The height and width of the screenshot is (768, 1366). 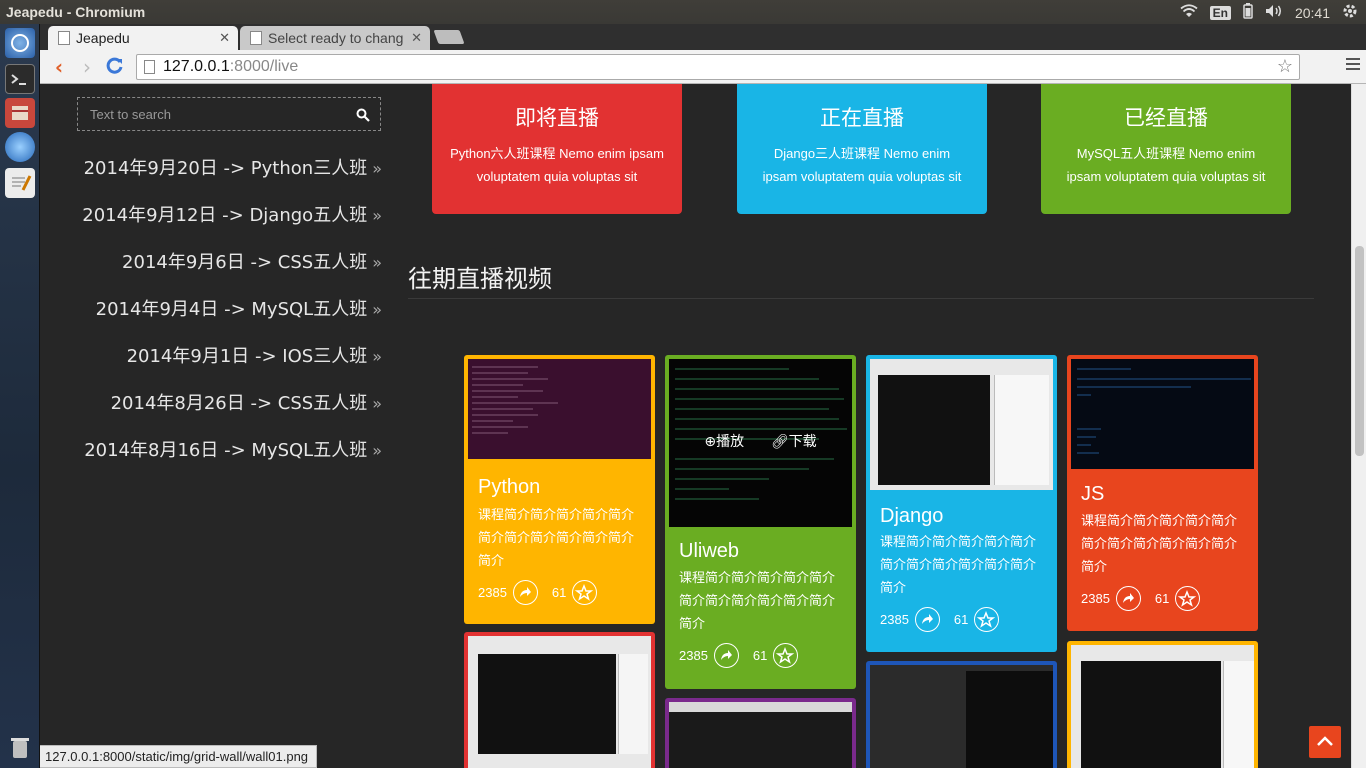 I want to click on status-card-title: 已经直播, so click(x=1166, y=118).